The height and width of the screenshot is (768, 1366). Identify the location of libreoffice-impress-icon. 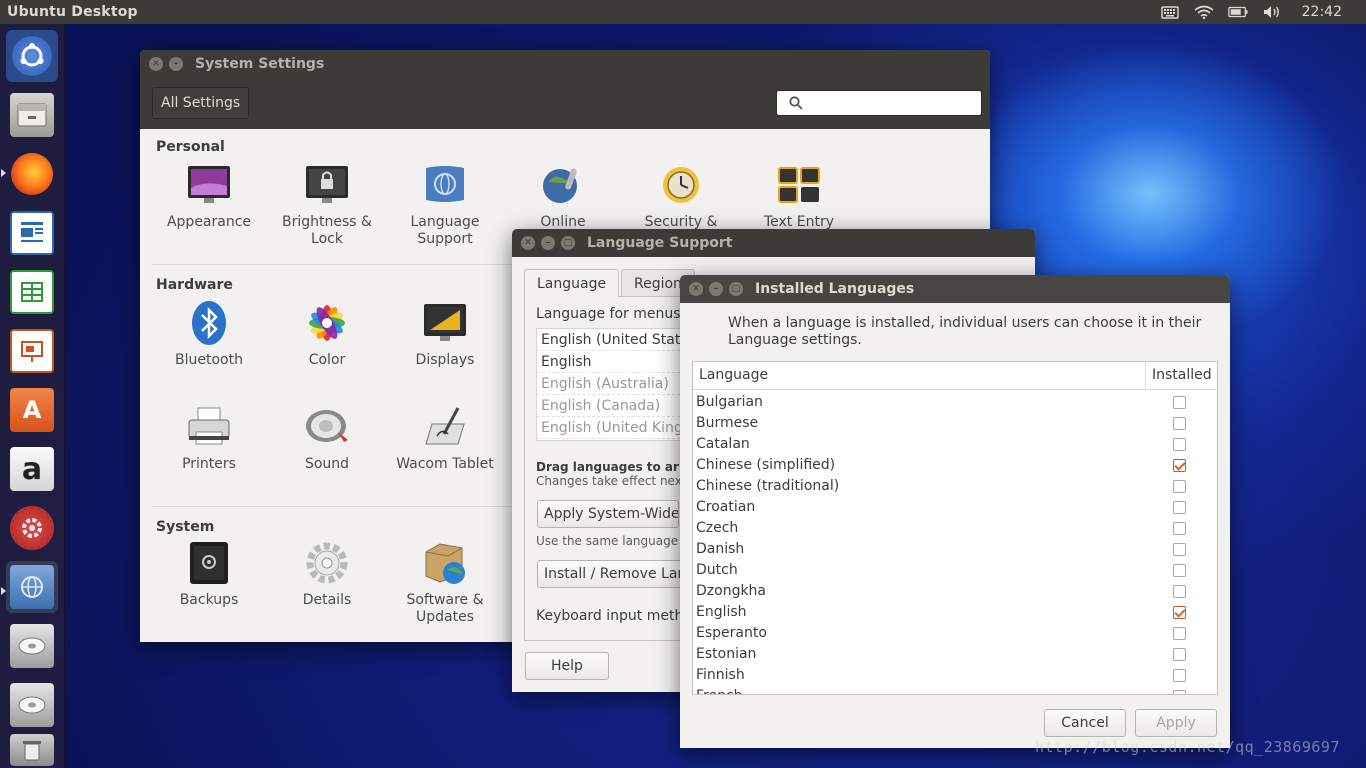
(32, 351).